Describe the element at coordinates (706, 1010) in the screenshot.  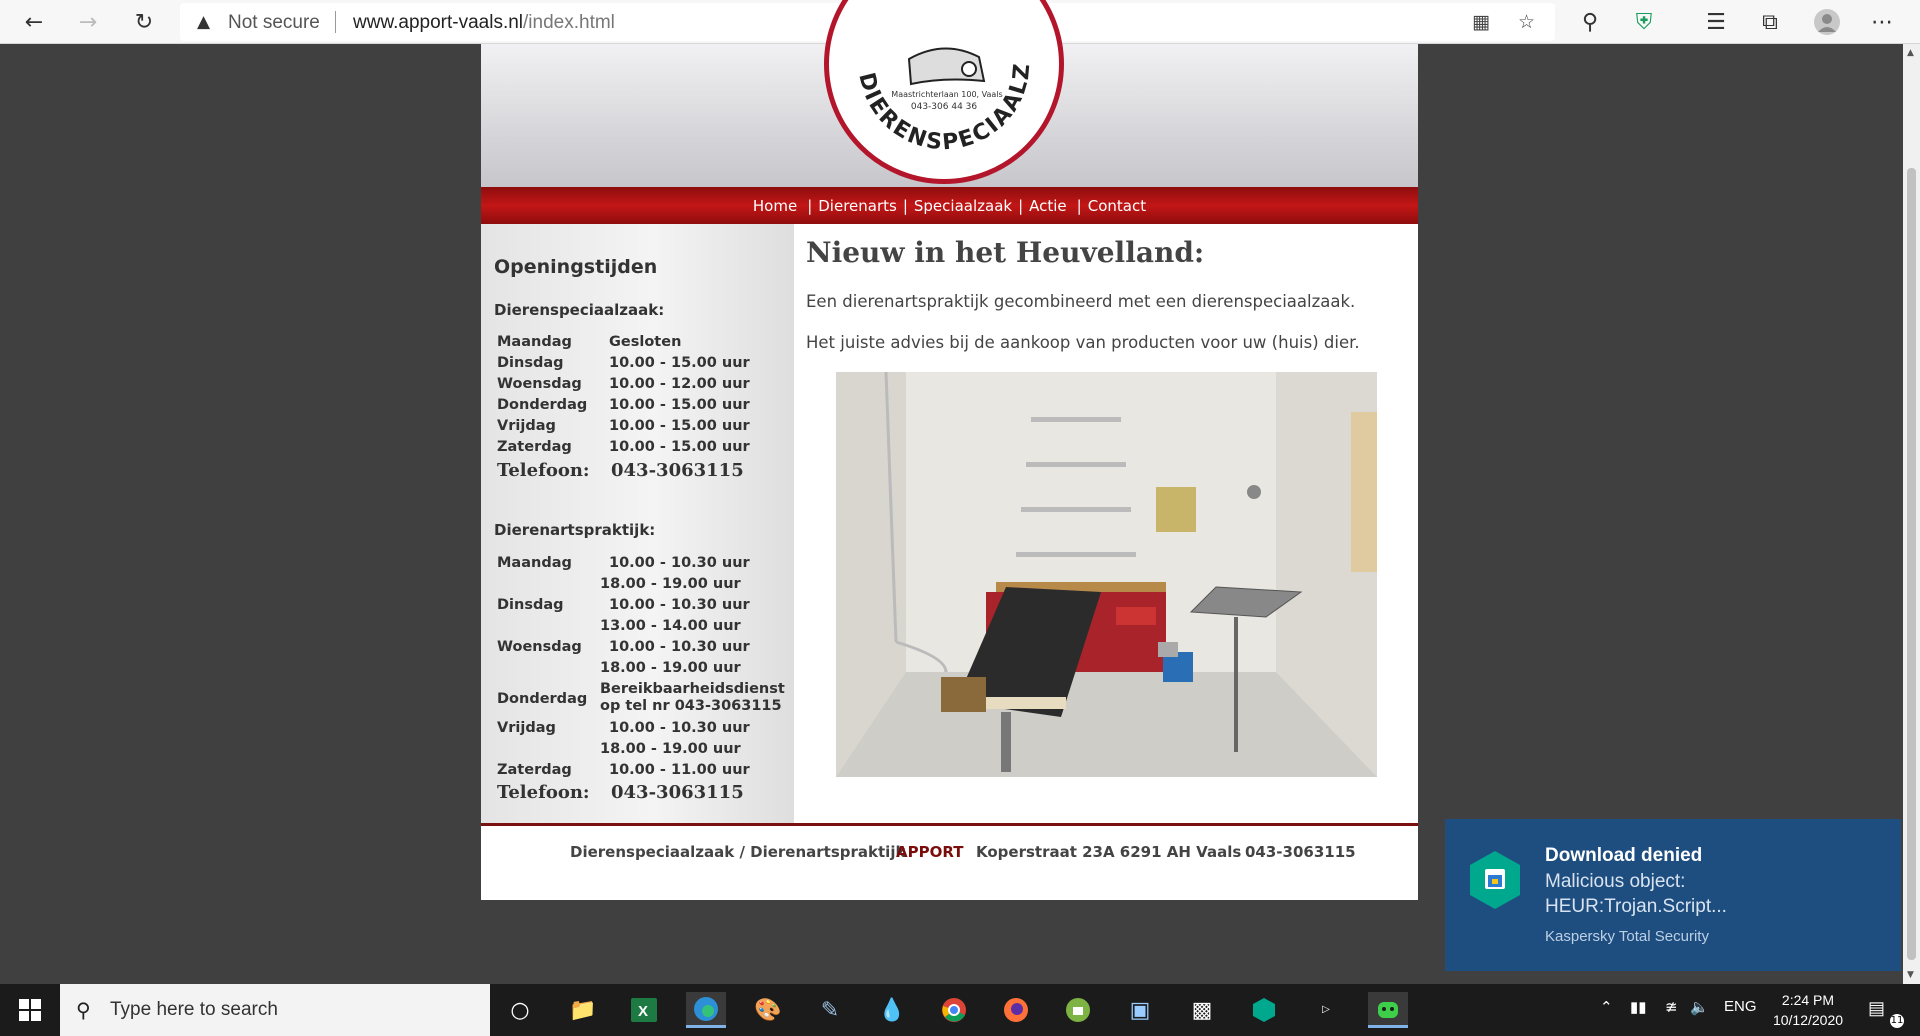
I see `edge-browser-icon` at that location.